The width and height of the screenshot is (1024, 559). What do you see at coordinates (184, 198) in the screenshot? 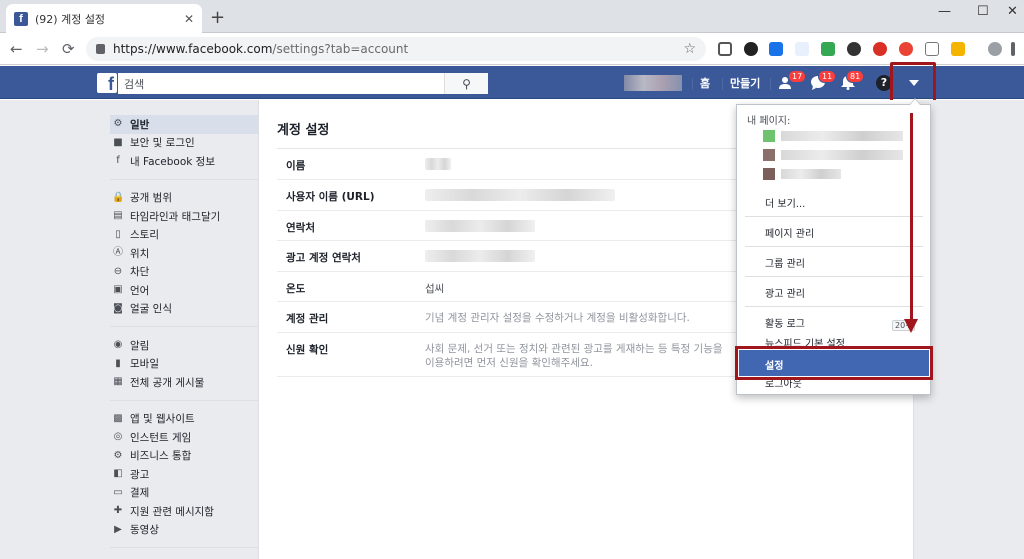
I see `sidebar-item-privacy: 🔒 공개 범위` at bounding box center [184, 198].